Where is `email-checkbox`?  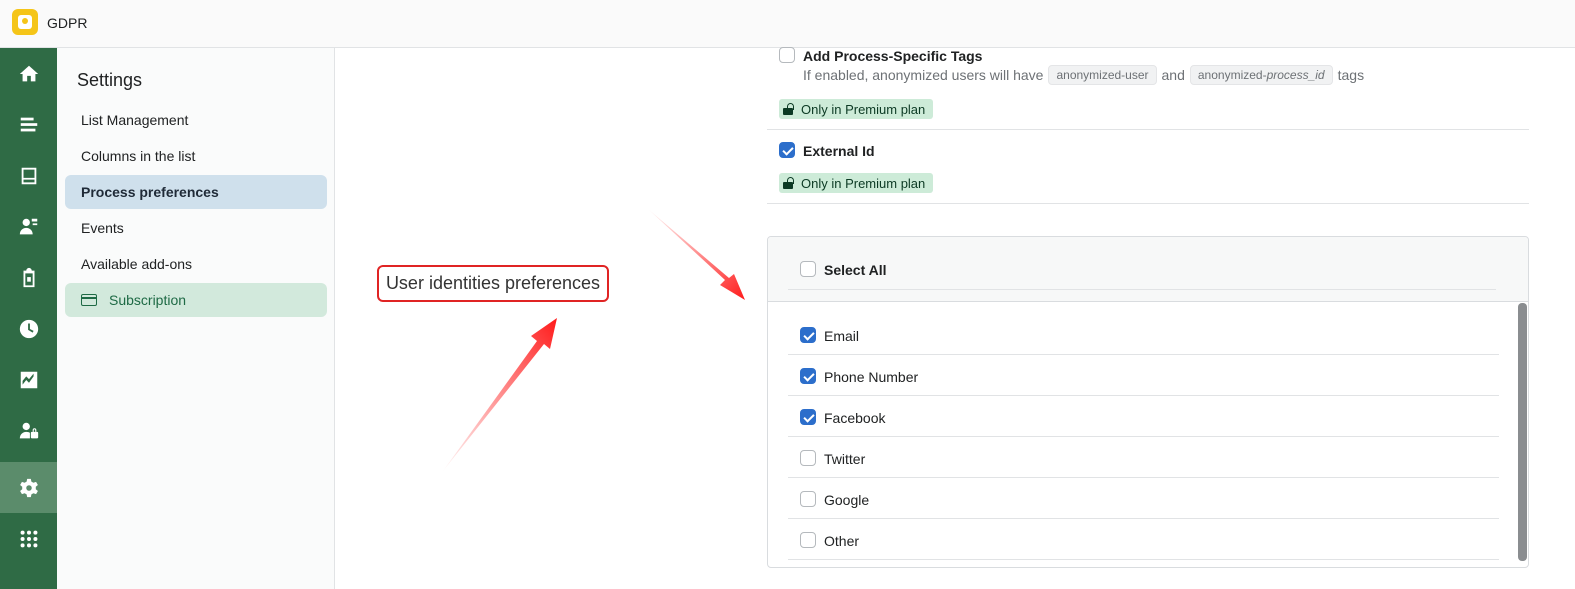
email-checkbox is located at coordinates (808, 335).